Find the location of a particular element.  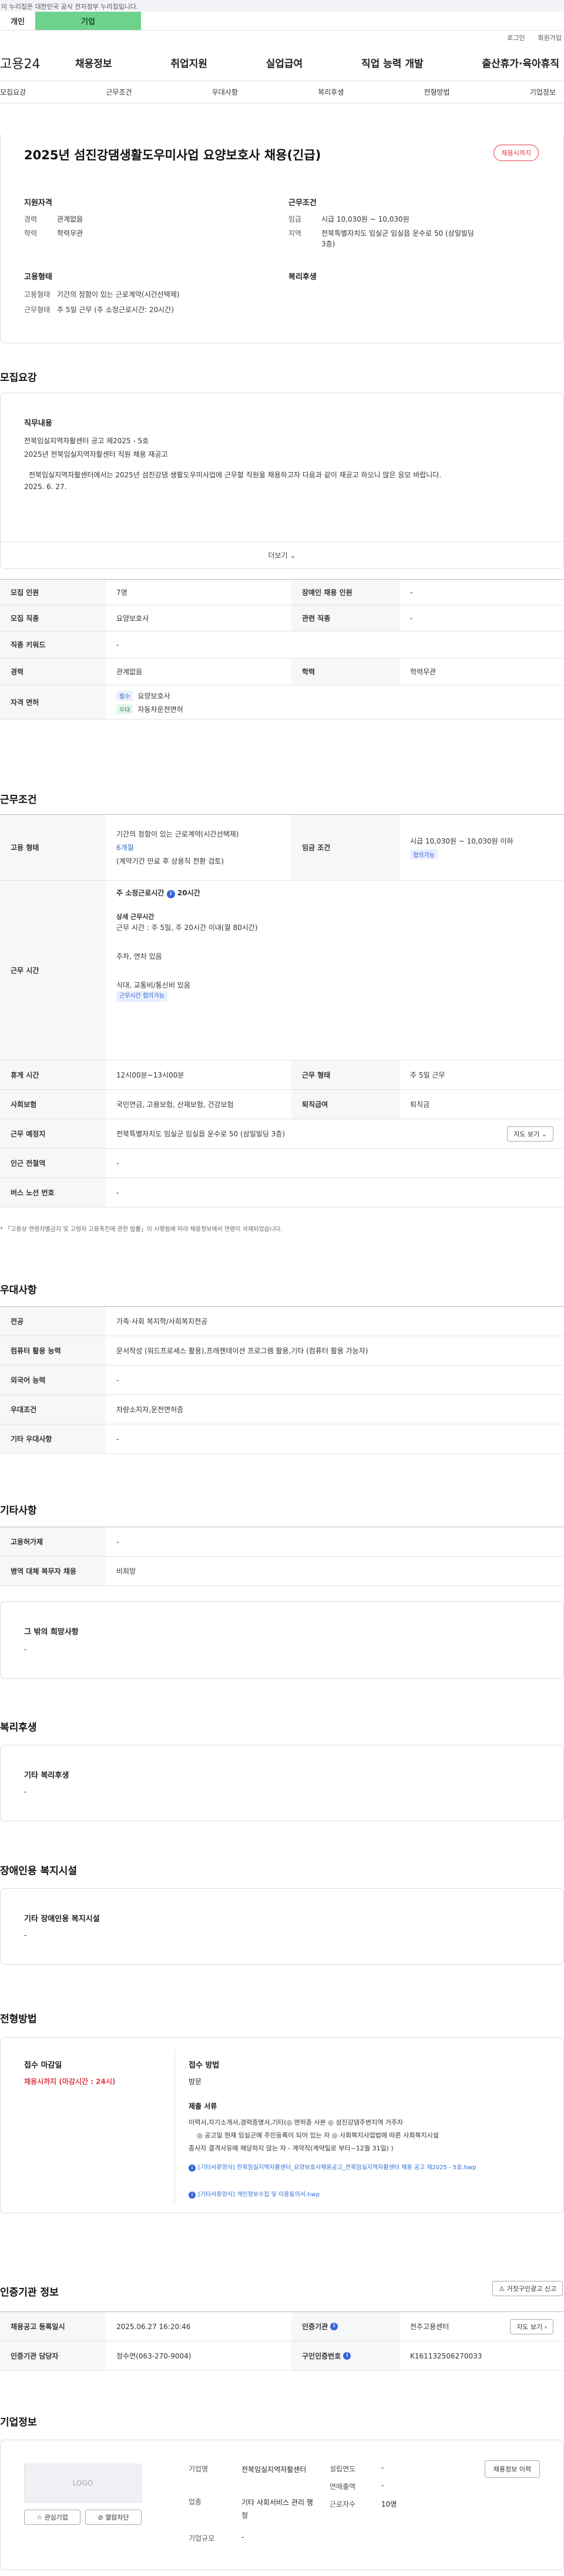

table-row: 버스 노선 번호 - is located at coordinates (282, 1192).